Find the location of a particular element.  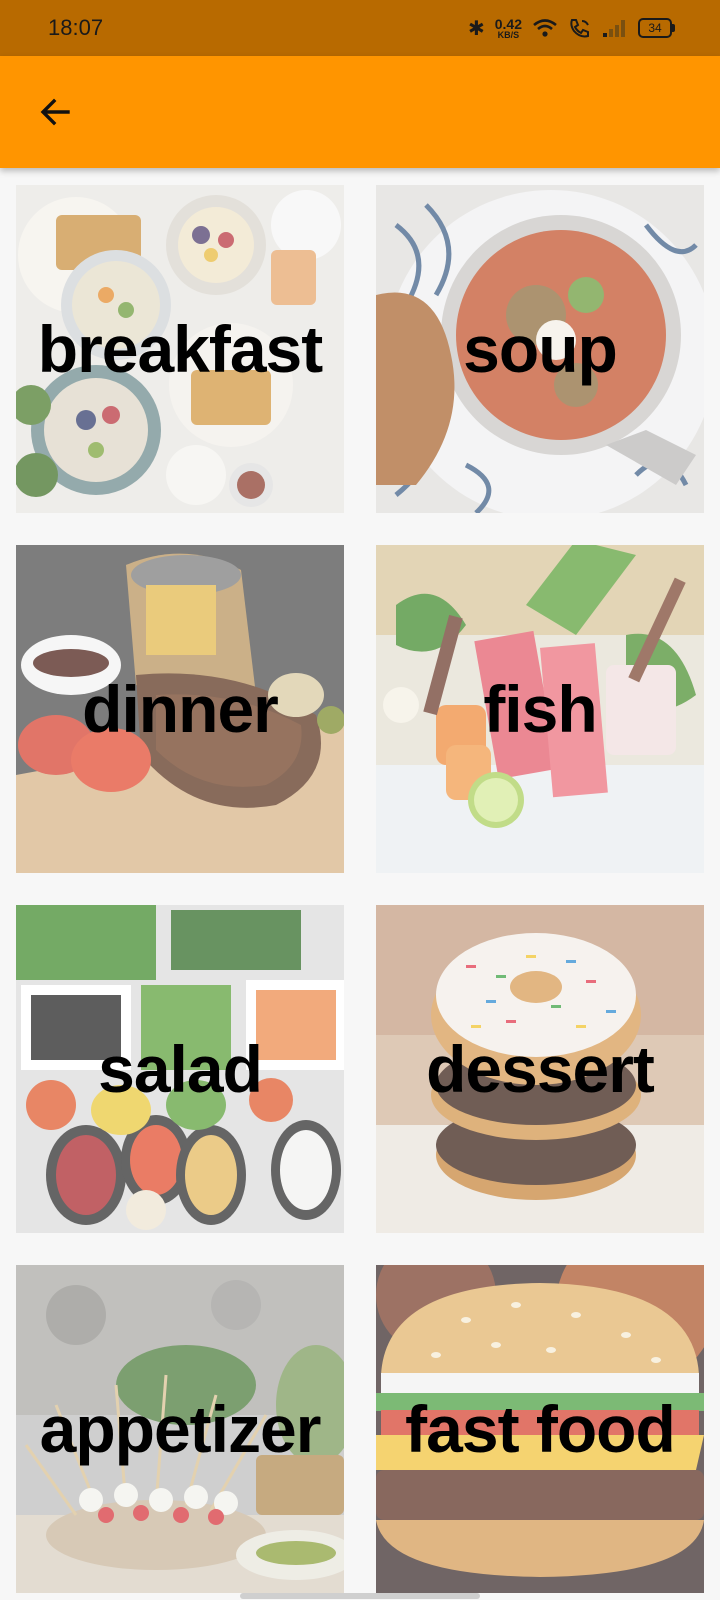

bluetooth-icon: ✱ is located at coordinates (476, 28).